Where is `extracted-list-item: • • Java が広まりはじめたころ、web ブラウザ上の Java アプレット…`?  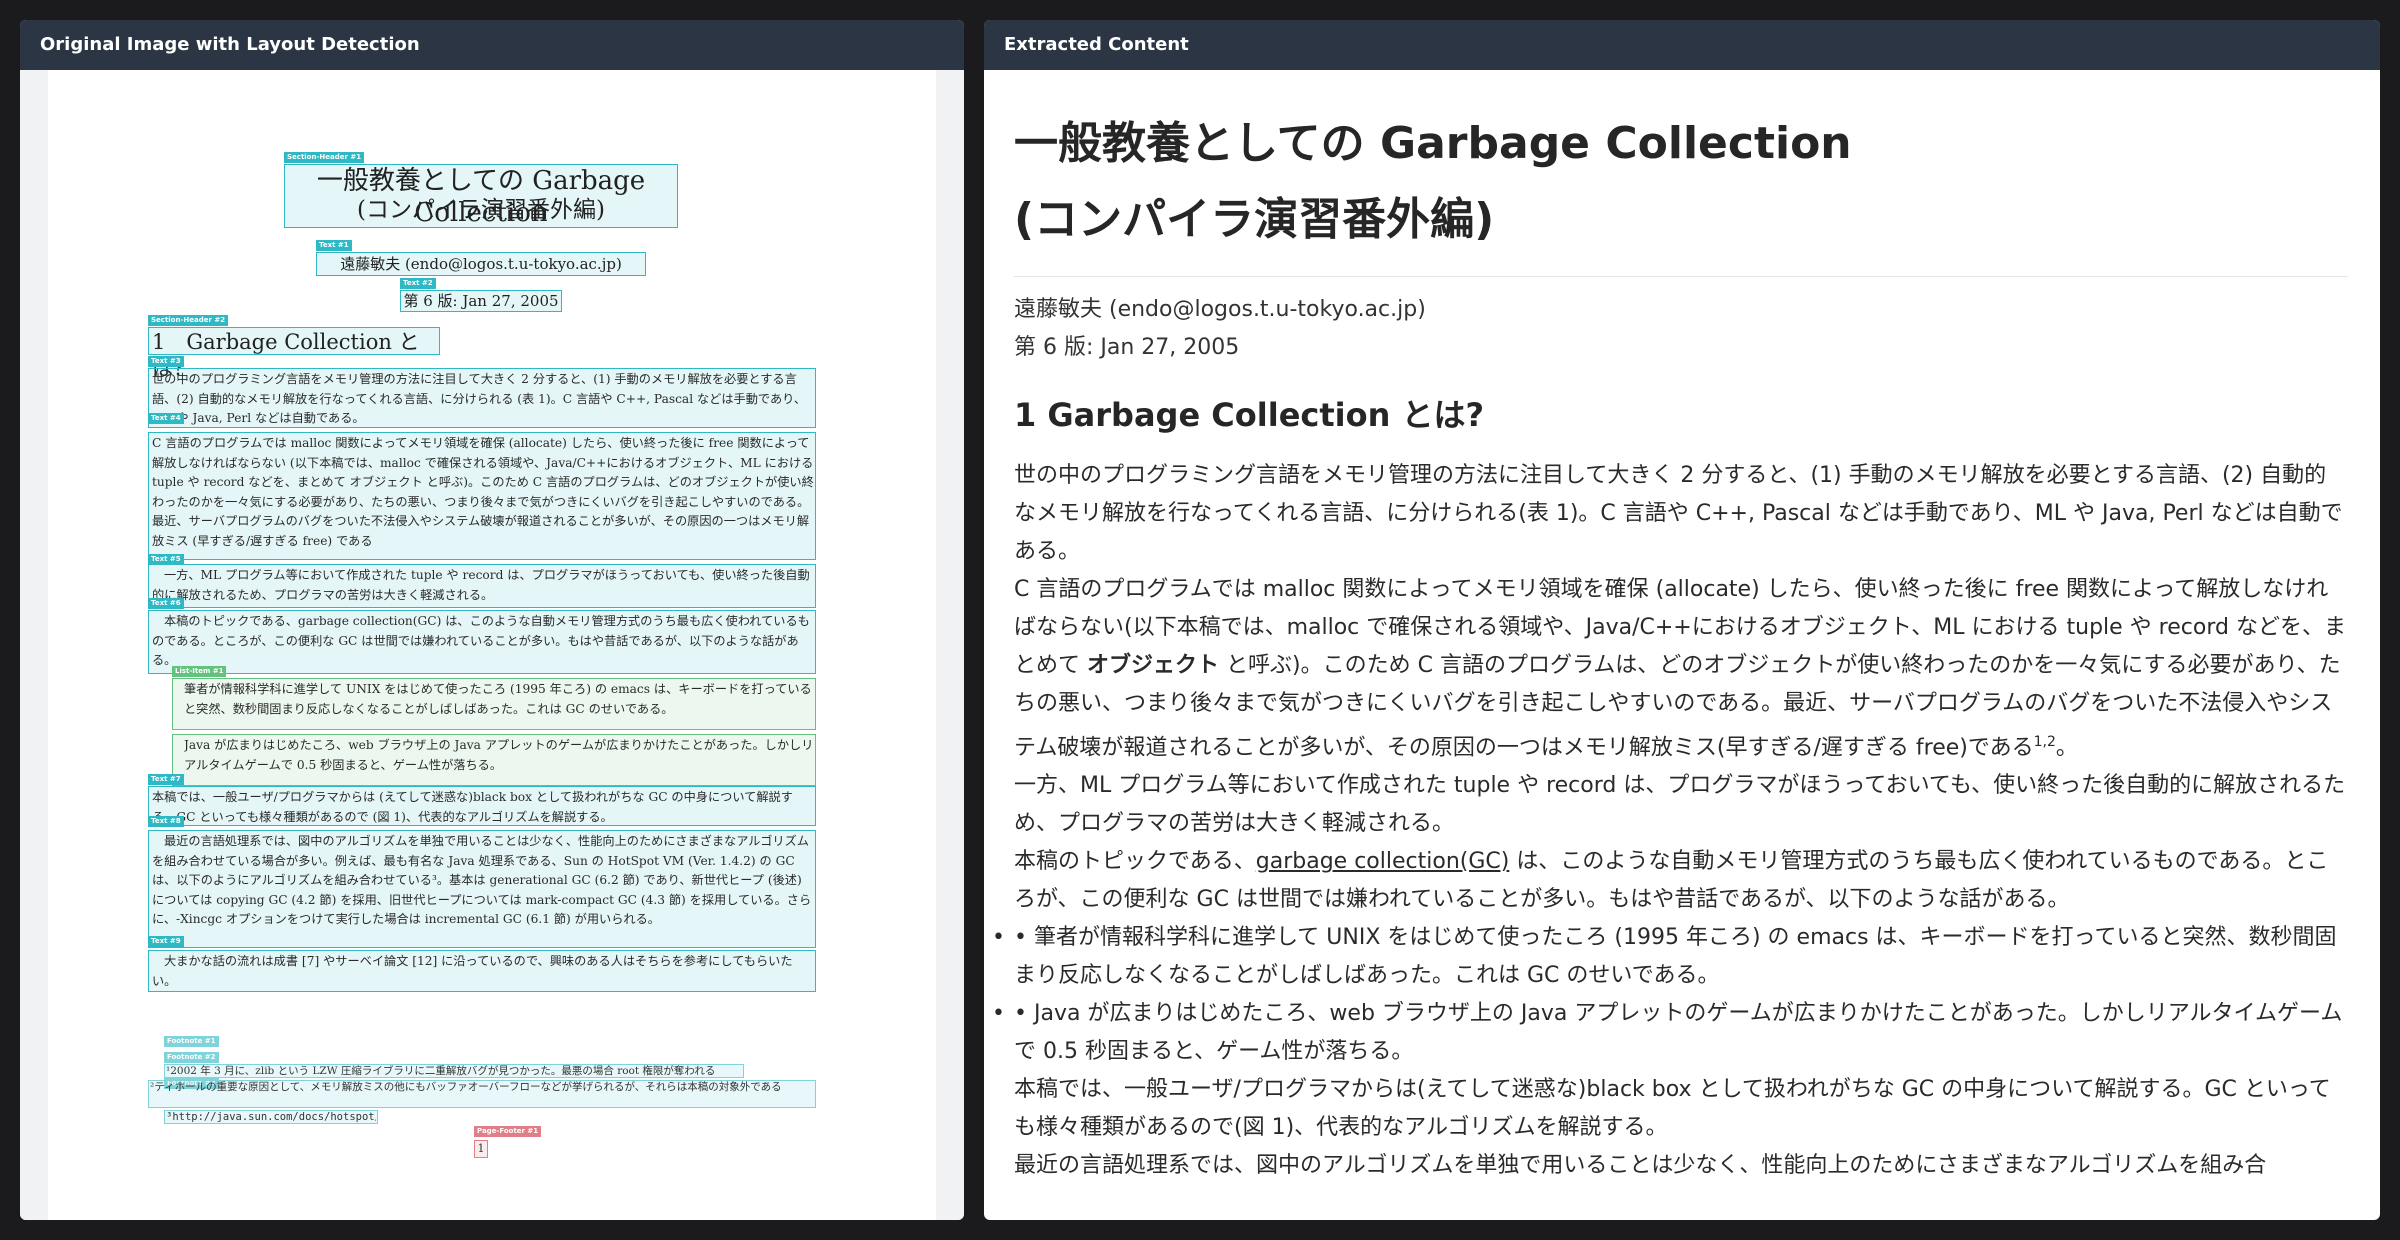
extracted-list-item: • • Java が広まりはじめたころ、web ブラウザ上の Java アプレット… is located at coordinates (1670, 1033).